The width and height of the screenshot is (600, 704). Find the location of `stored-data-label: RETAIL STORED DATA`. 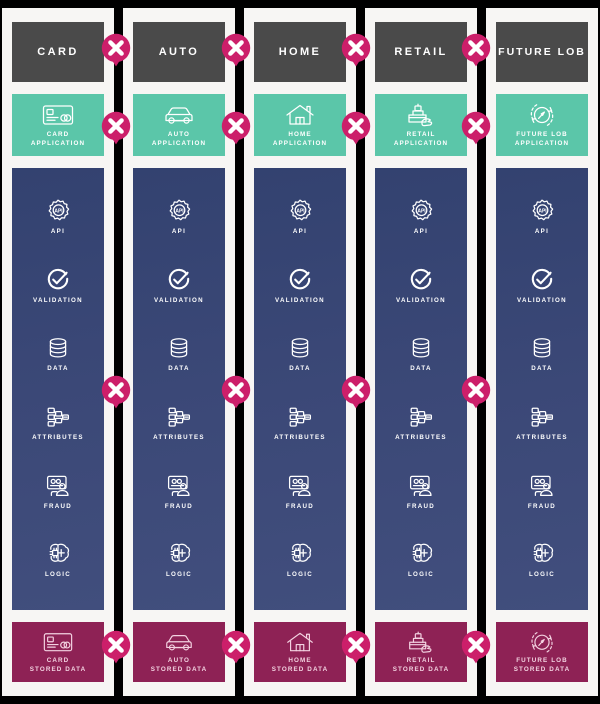

stored-data-label: RETAIL STORED DATA is located at coordinates (421, 665).